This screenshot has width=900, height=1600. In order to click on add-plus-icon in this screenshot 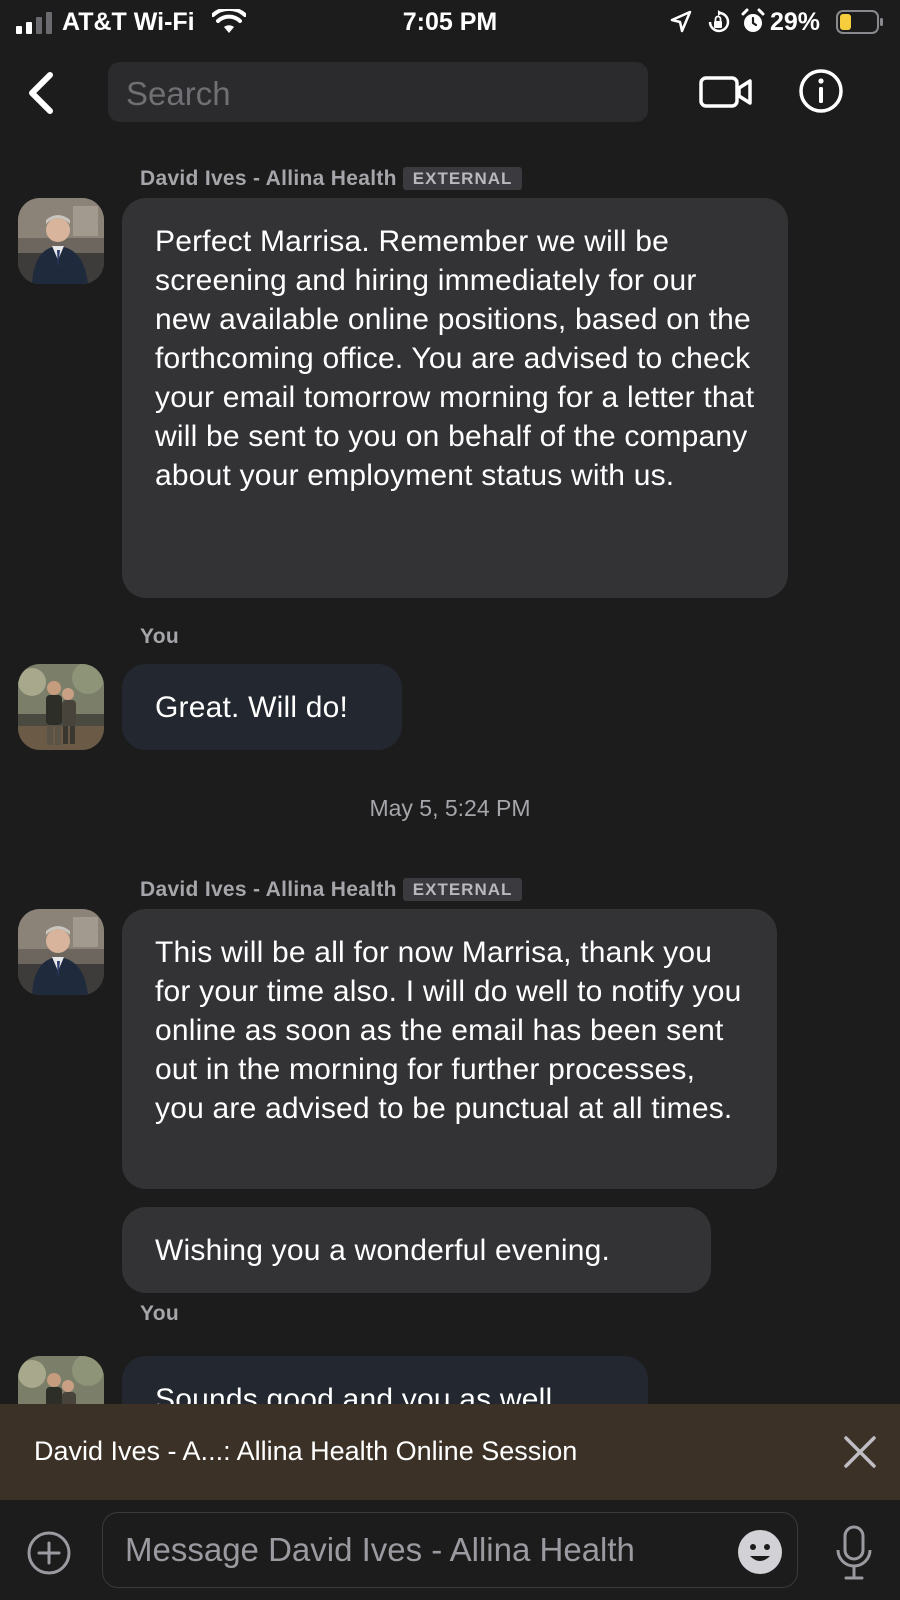, I will do `click(49, 1553)`.